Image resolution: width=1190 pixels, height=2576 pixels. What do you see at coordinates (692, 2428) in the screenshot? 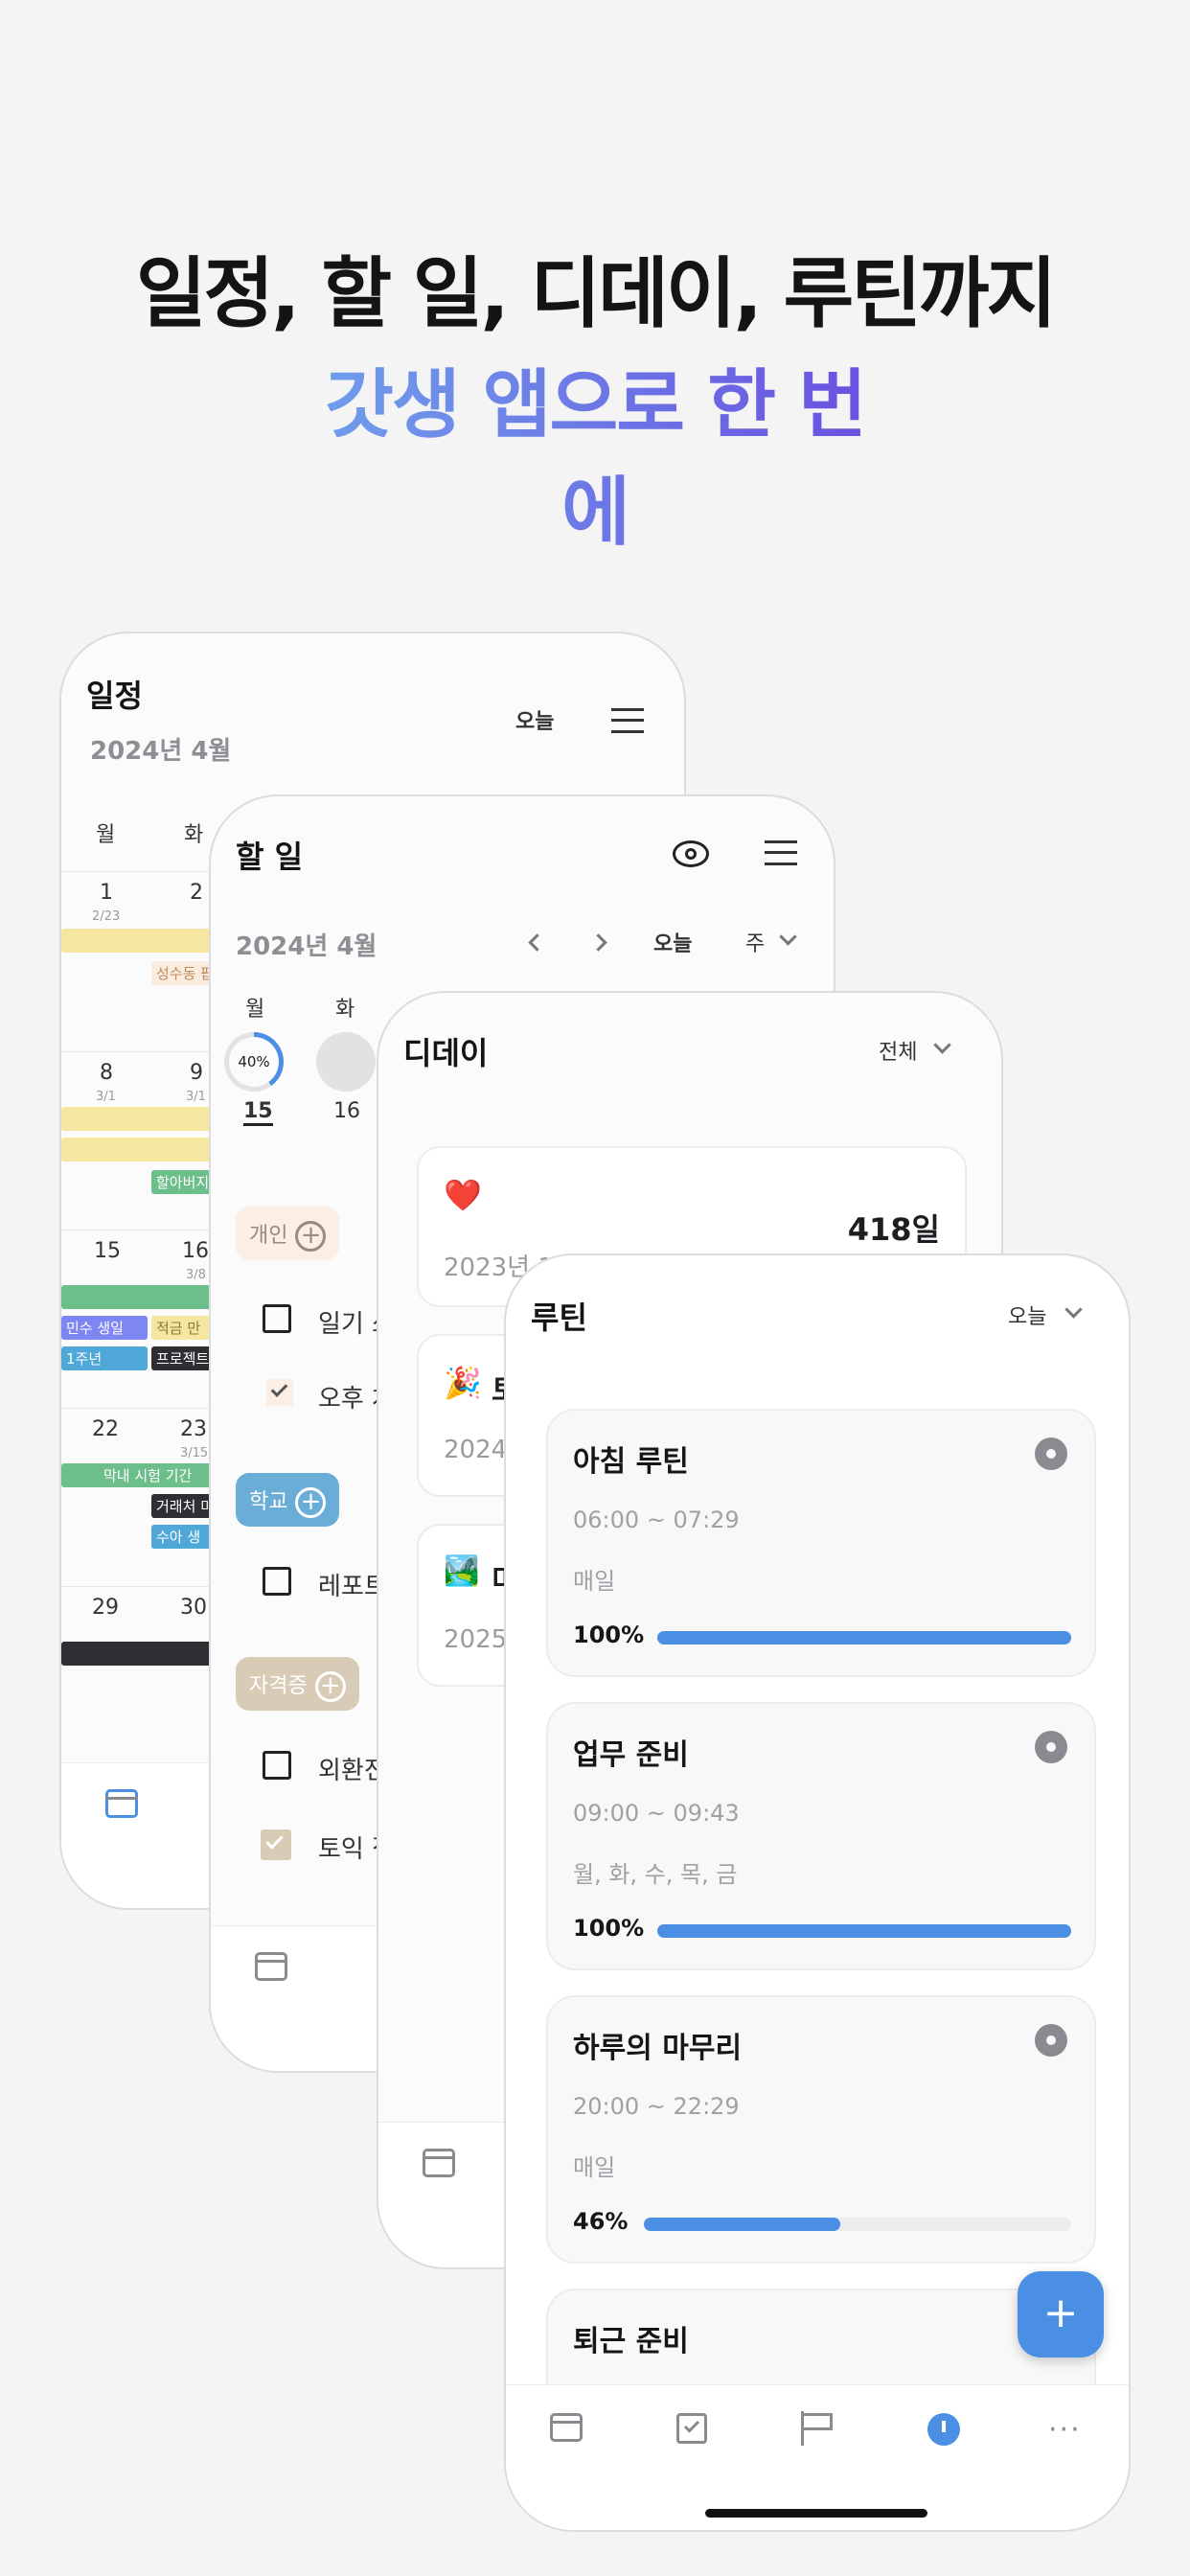
I see `checkbox-icon` at bounding box center [692, 2428].